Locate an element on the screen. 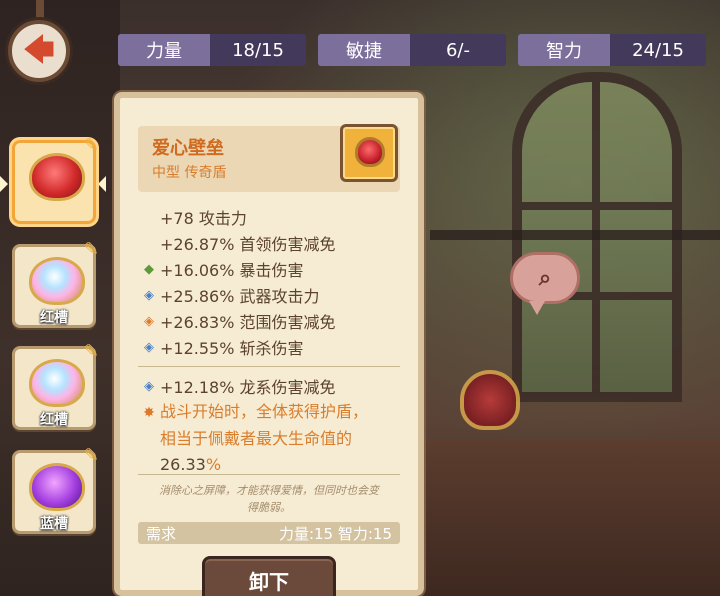 The height and width of the screenshot is (596, 720). item-stat-text: +25.86% 武器攻击力 is located at coordinates (240, 296).